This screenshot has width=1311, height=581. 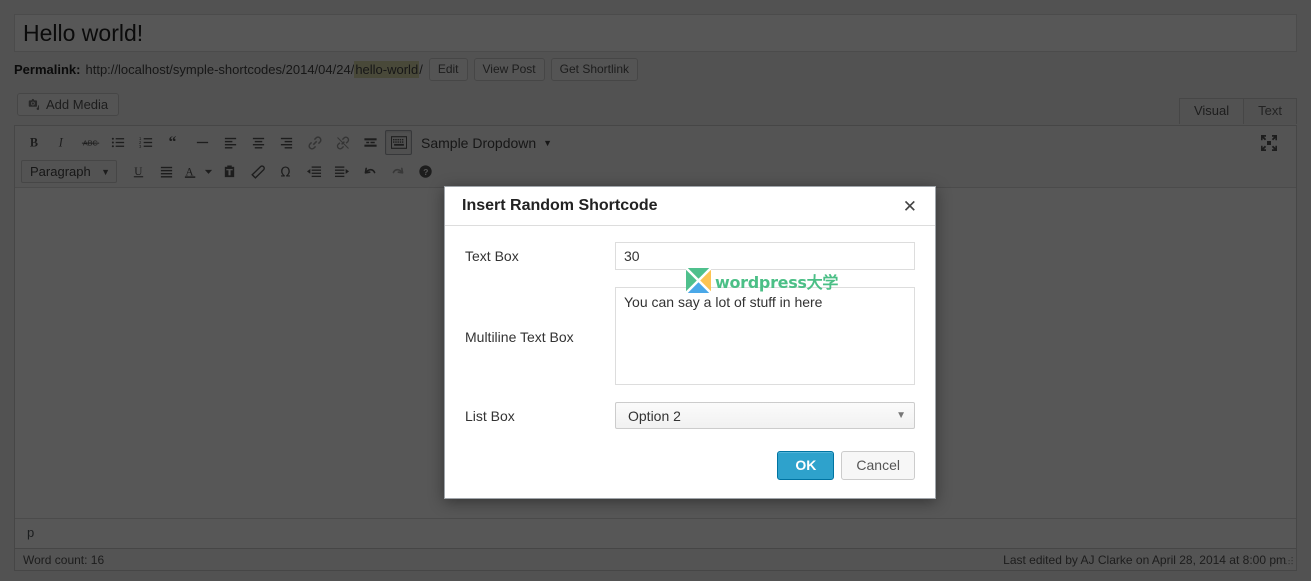 What do you see at coordinates (765, 256) in the screenshot?
I see `text-box-input` at bounding box center [765, 256].